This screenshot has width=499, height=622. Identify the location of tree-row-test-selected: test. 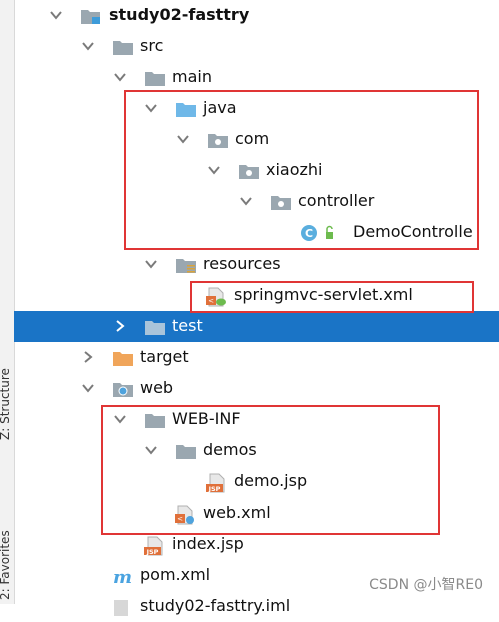
(256, 326).